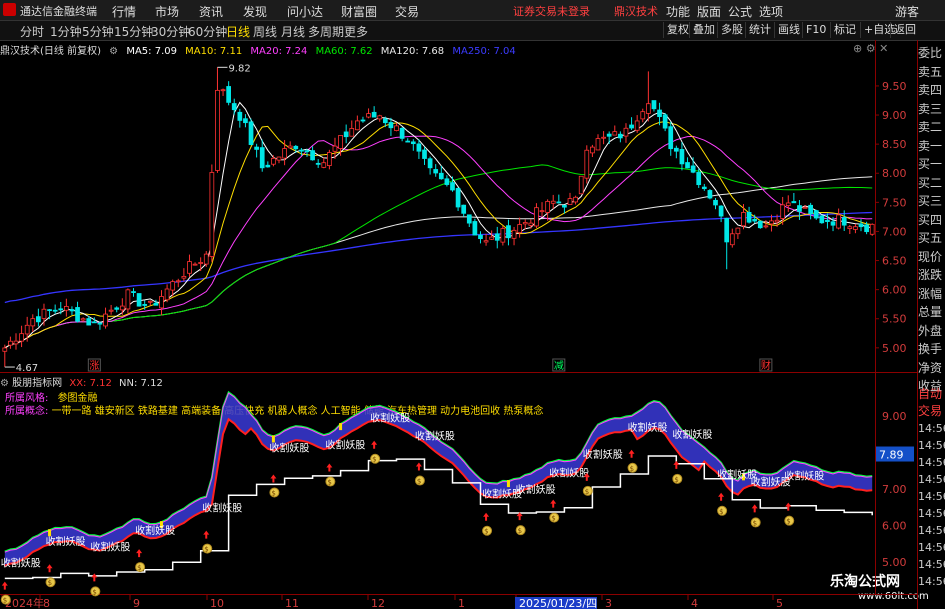 The image size is (945, 609). Describe the element at coordinates (265, 31) in the screenshot. I see `period-weekly: 周线` at that location.